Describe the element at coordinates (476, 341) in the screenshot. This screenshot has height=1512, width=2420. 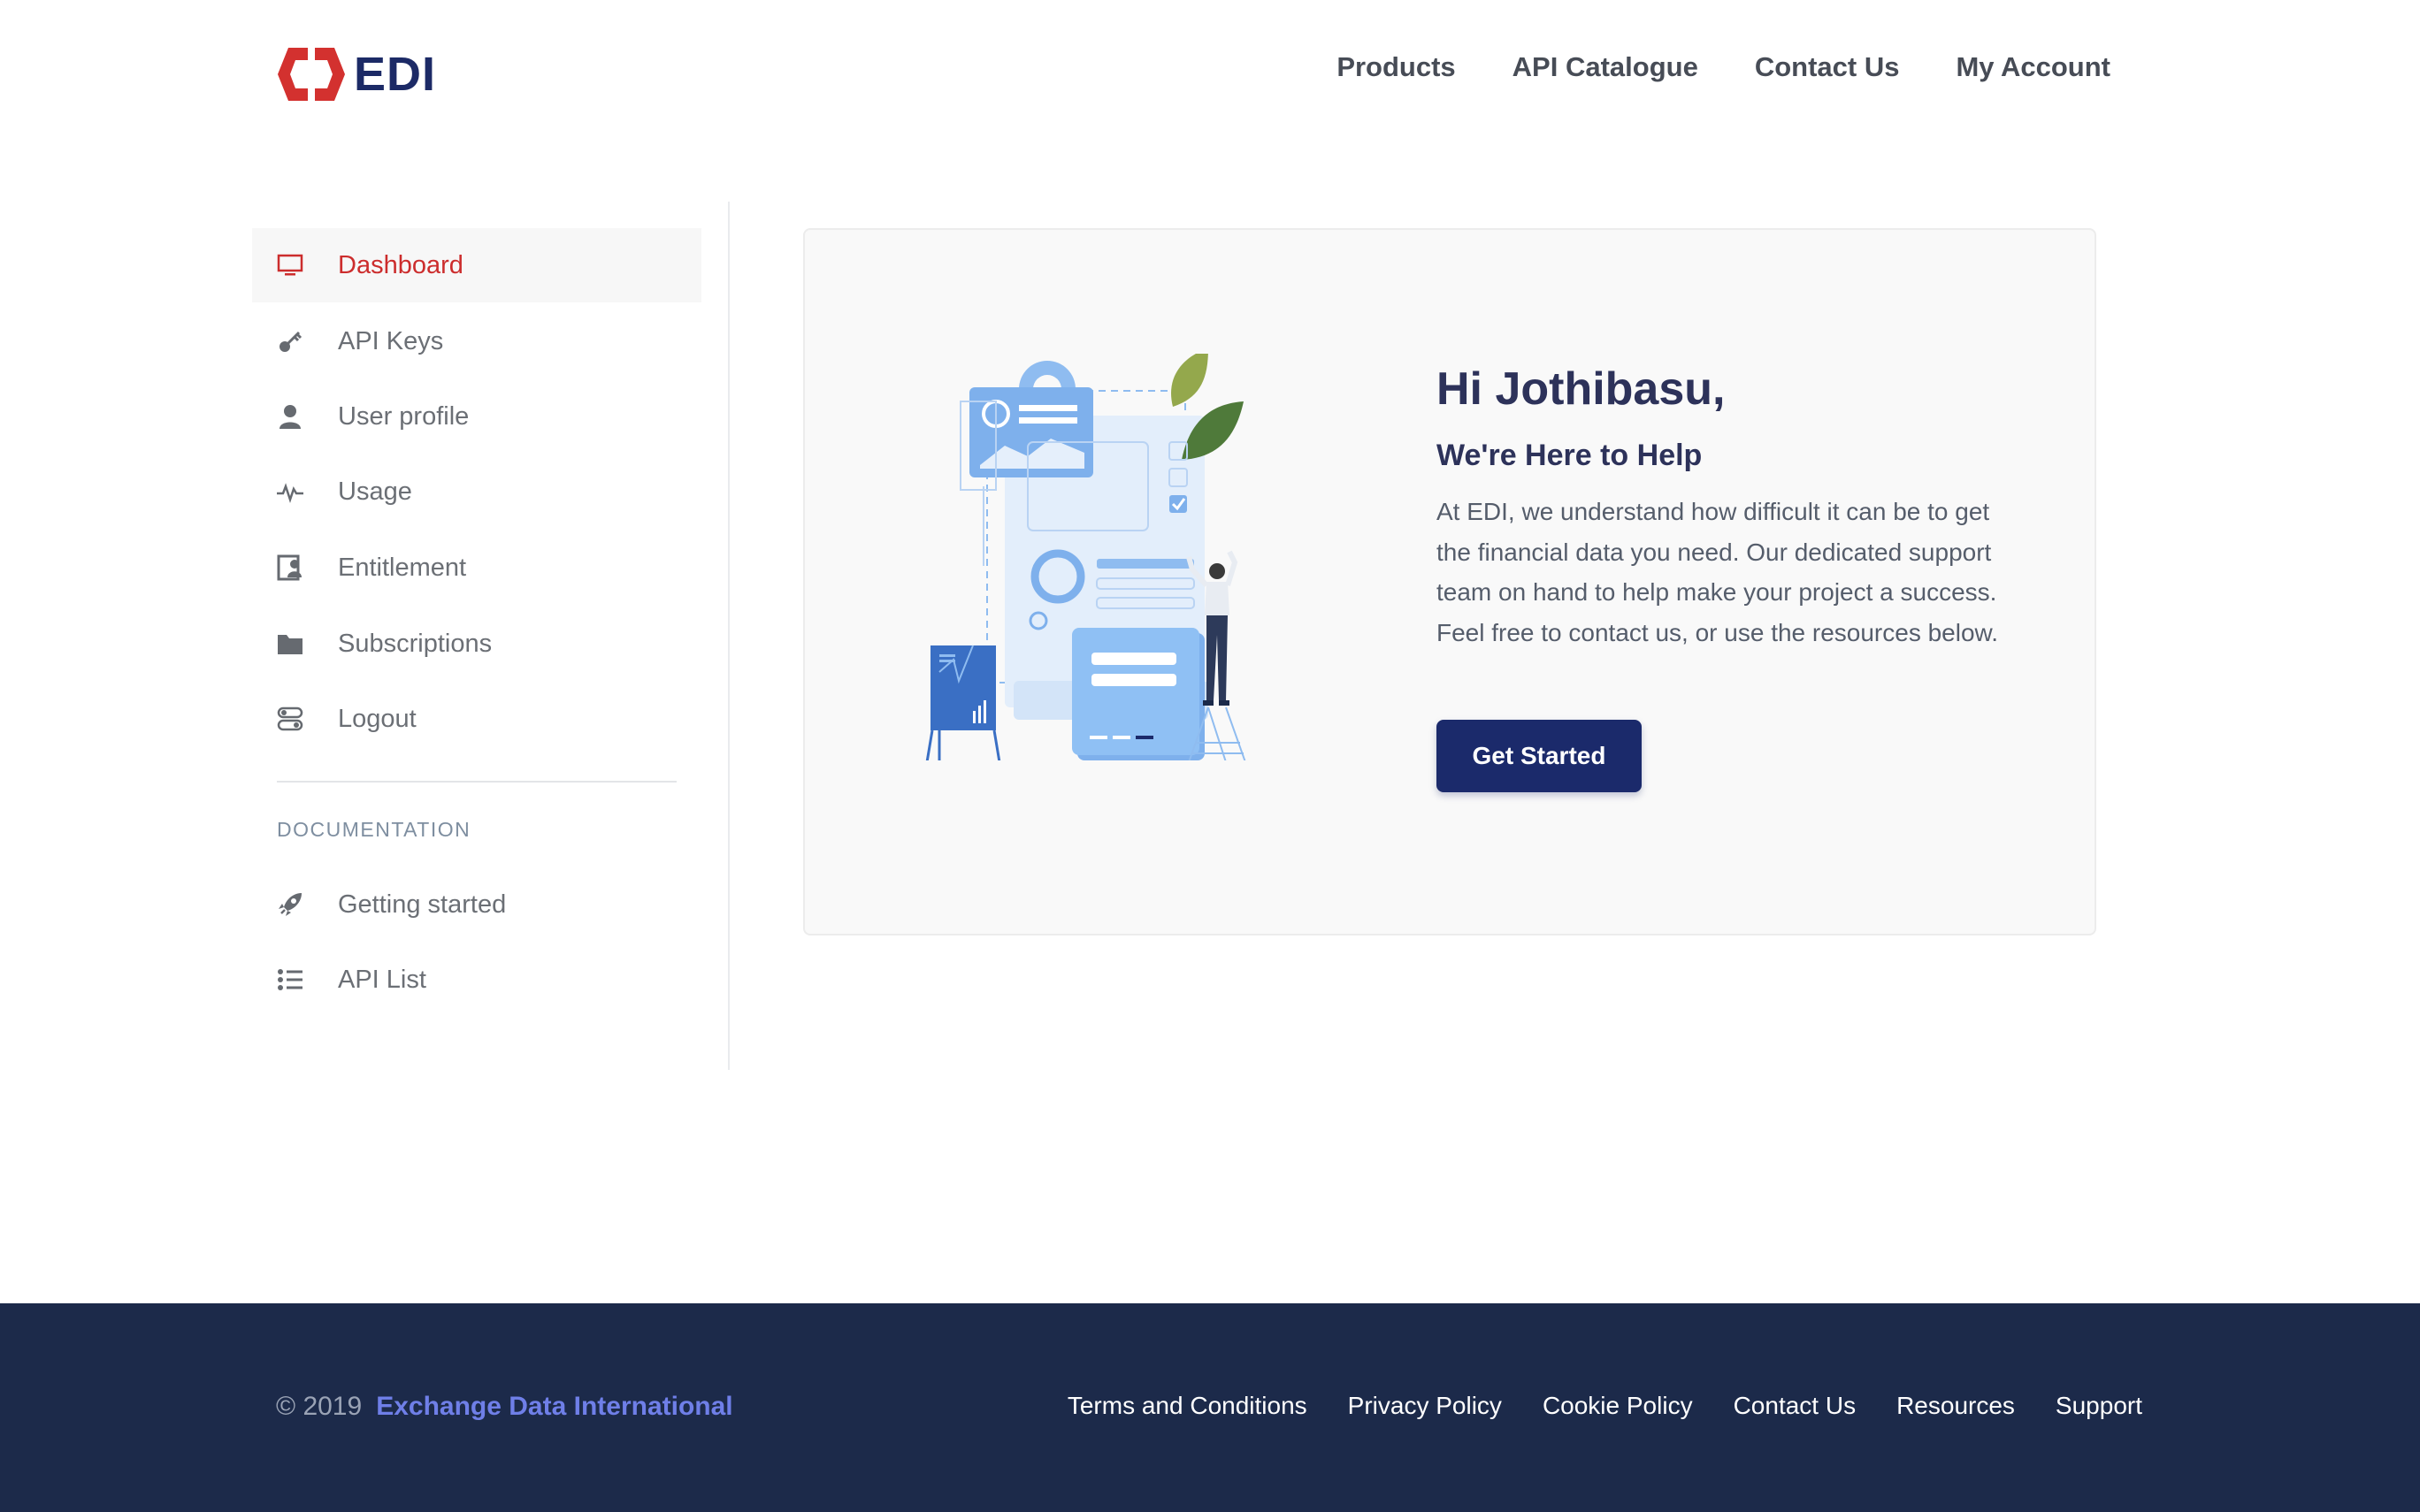
I see `sidebar-item-api-keys: API Keys` at that location.